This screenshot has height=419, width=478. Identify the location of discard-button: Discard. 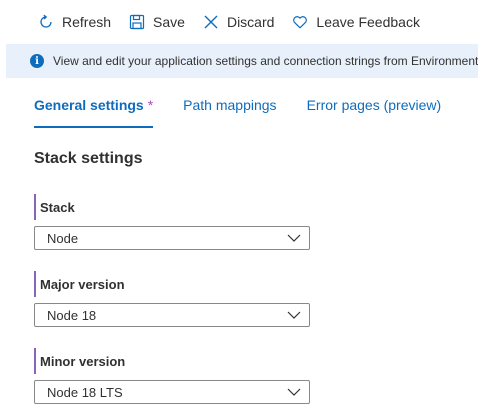
(238, 22).